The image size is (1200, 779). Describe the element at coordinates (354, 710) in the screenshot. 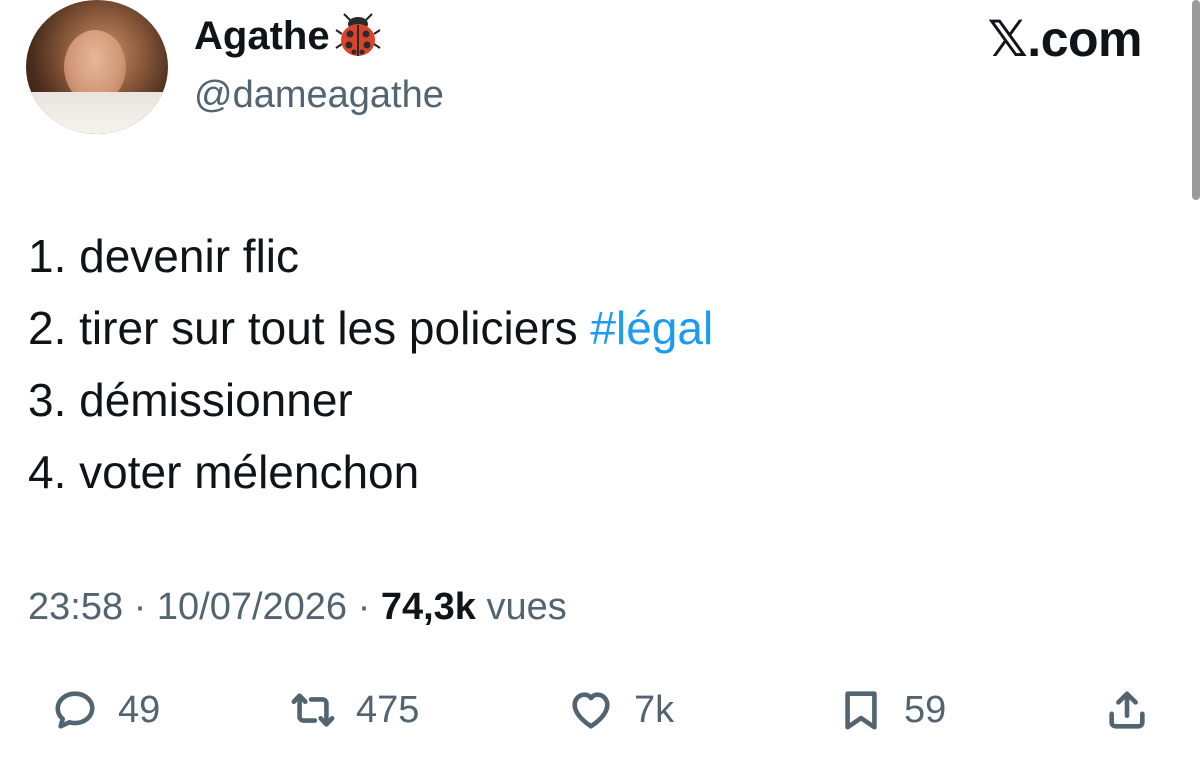

I see `retweet-button: 475` at that location.